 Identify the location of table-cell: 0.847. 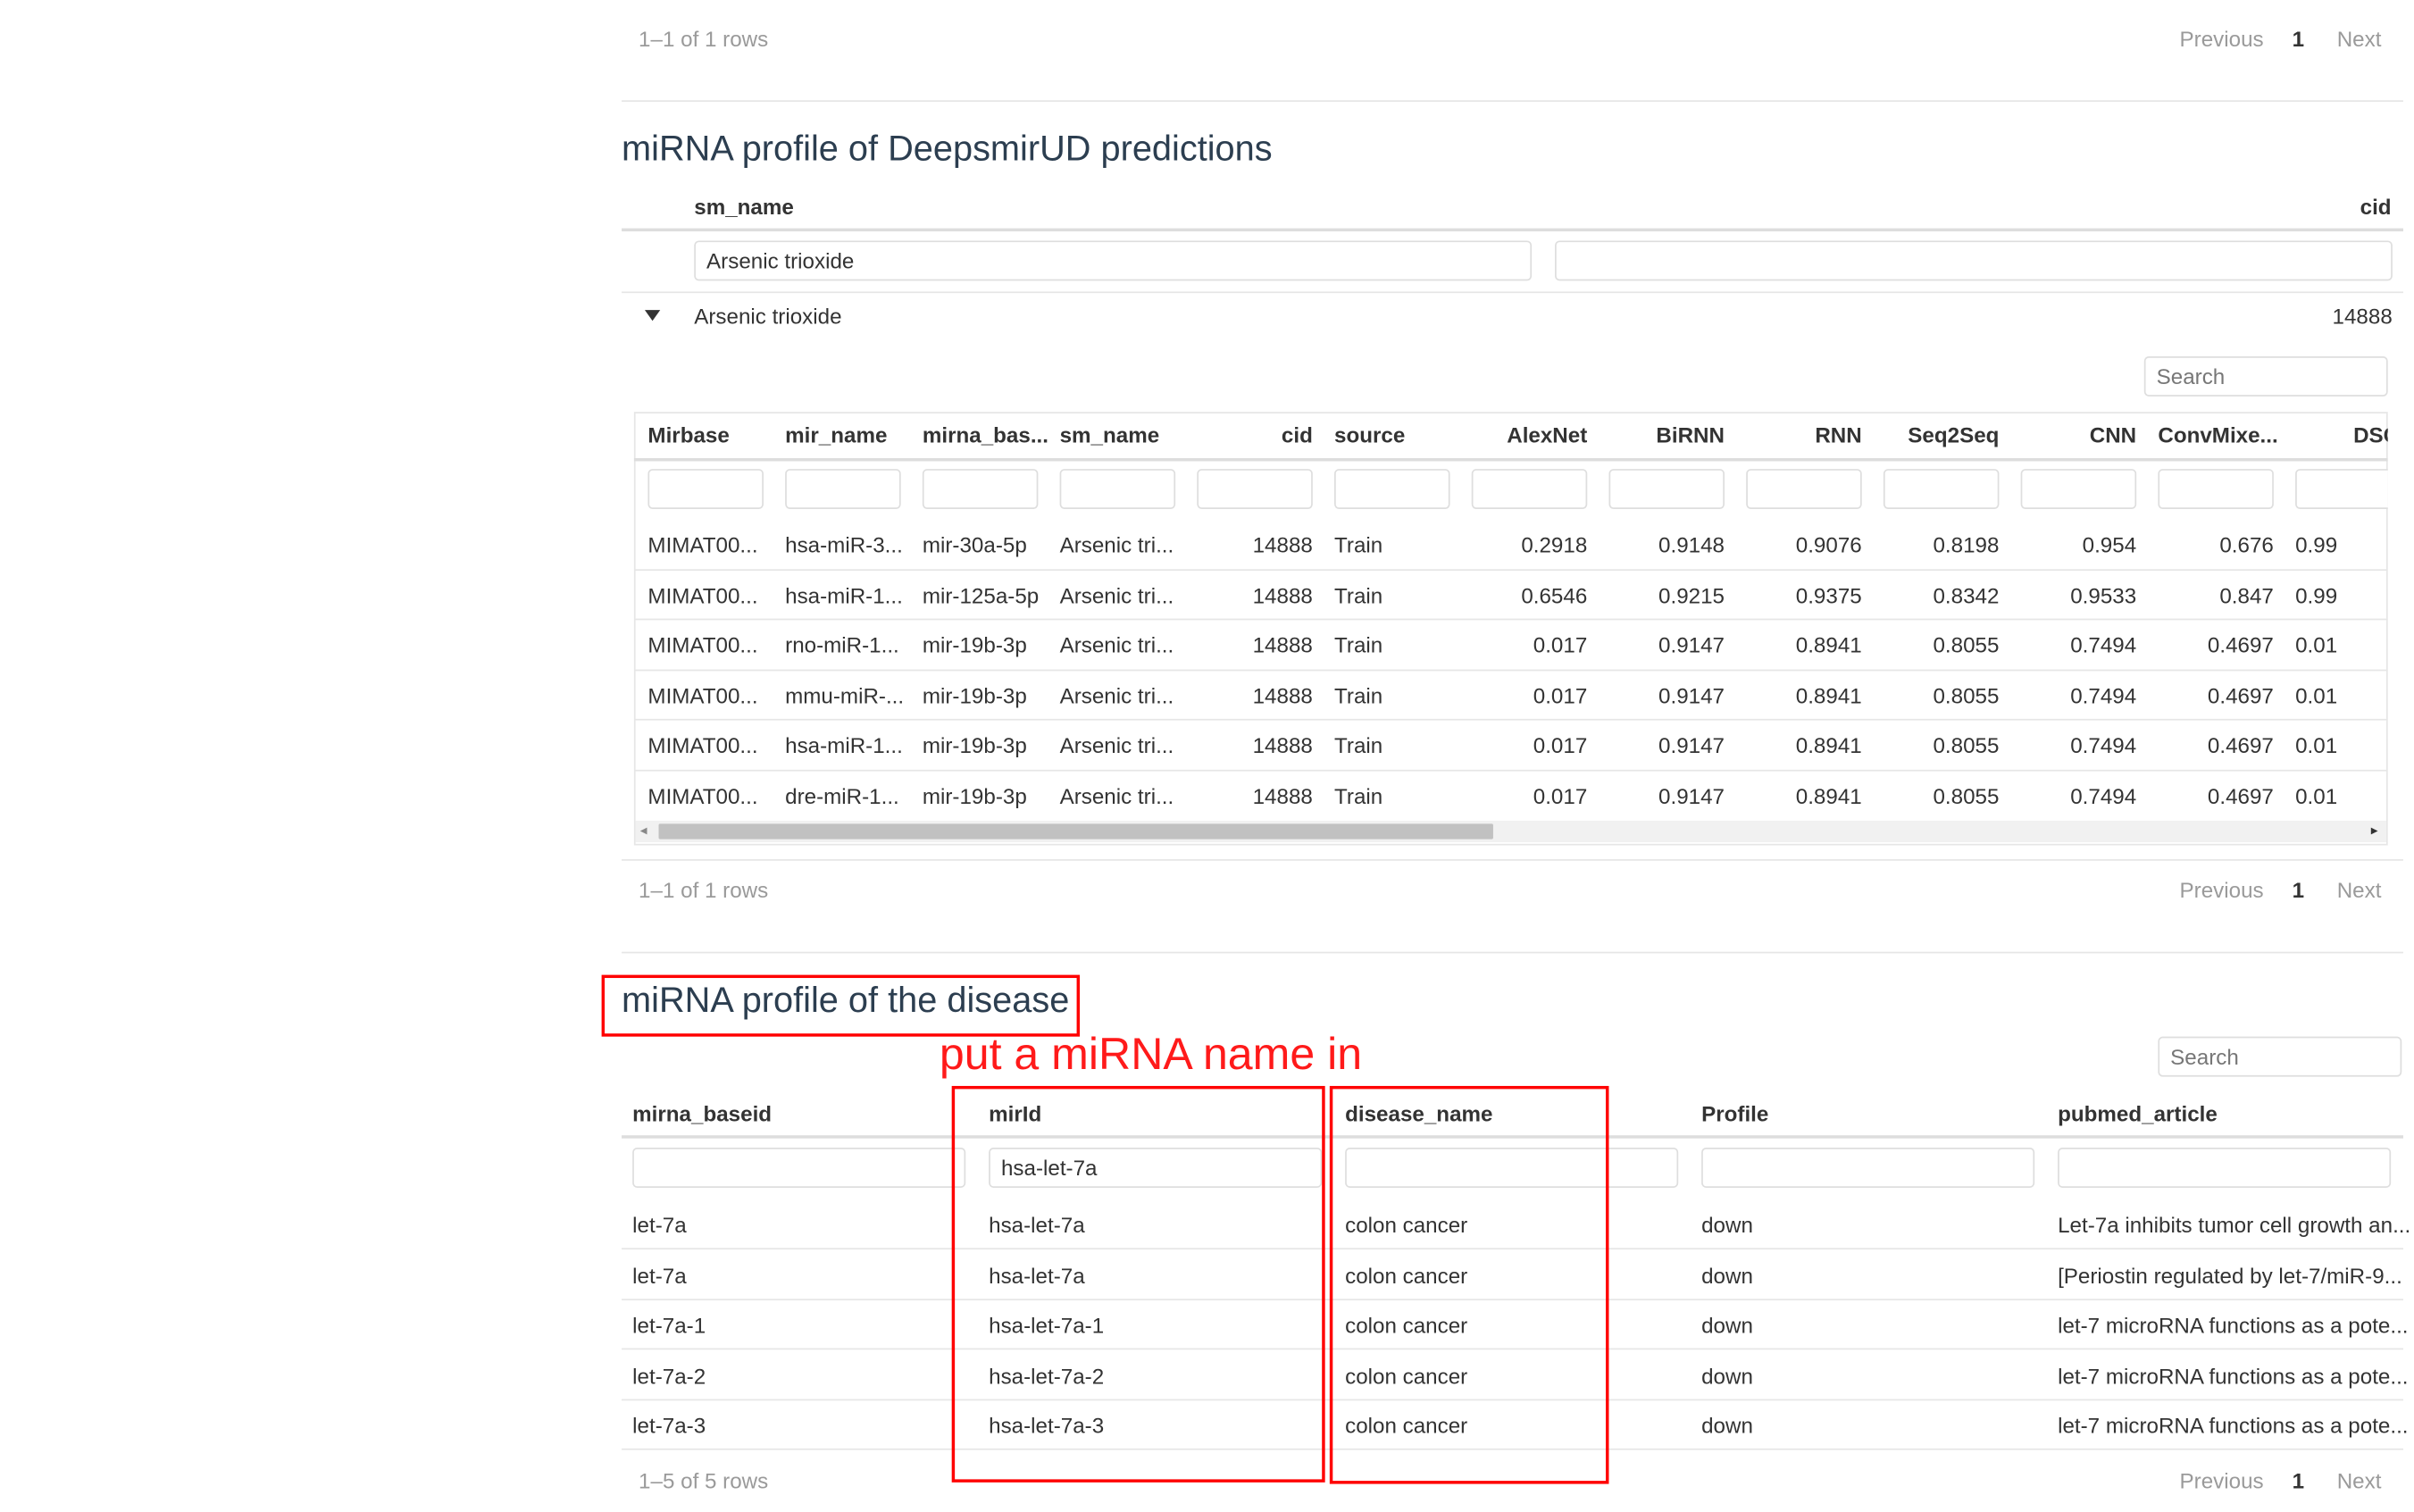
(2246, 594).